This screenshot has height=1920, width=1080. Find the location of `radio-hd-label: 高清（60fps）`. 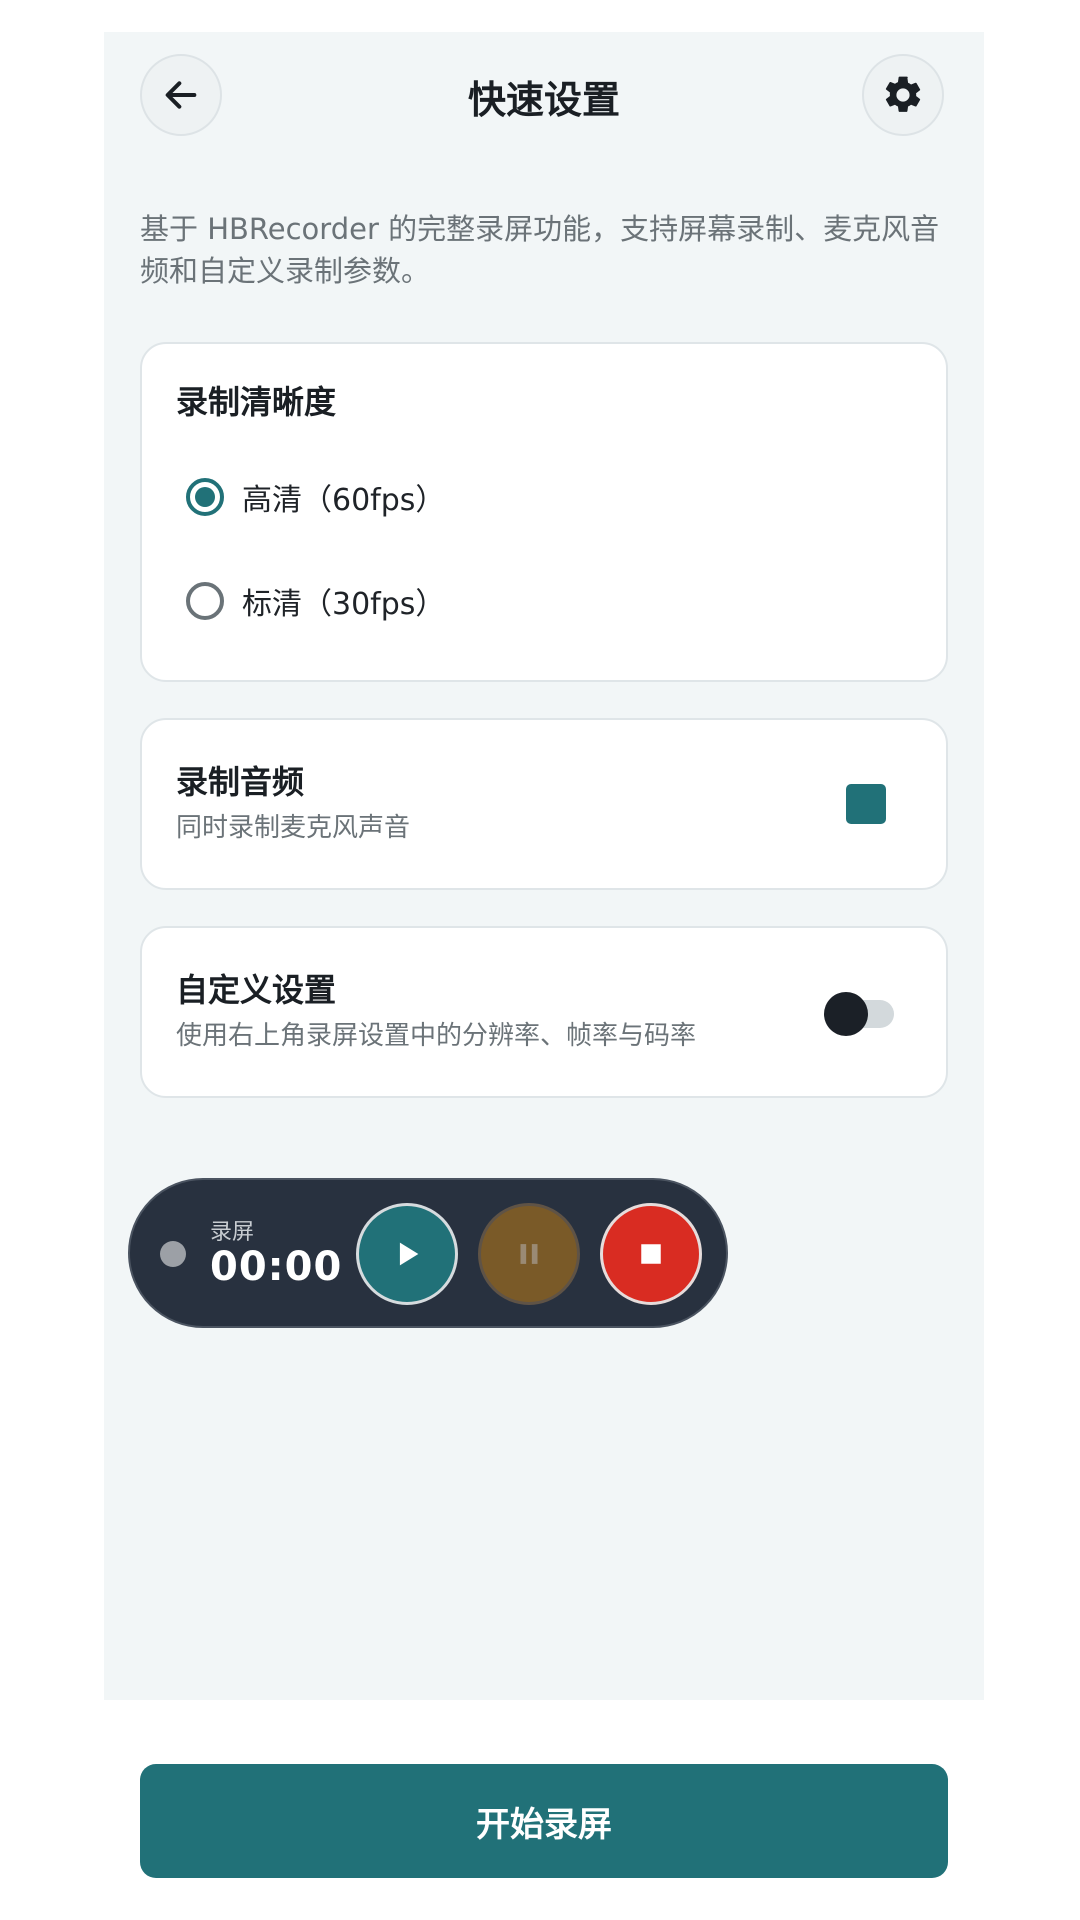

radio-hd-label: 高清（60fps） is located at coordinates (344, 500).